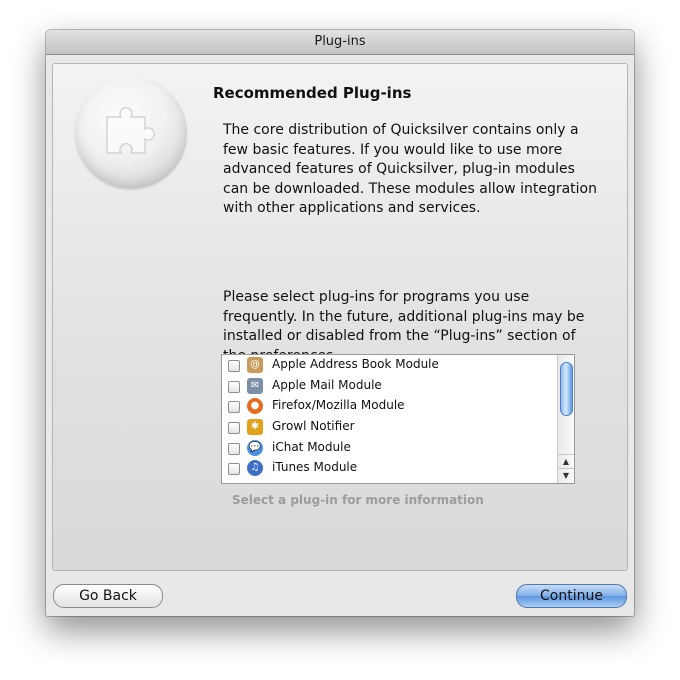 The width and height of the screenshot is (680, 680). What do you see at coordinates (566, 461) in the screenshot?
I see `scroll-up-arrow-icon: ▲` at bounding box center [566, 461].